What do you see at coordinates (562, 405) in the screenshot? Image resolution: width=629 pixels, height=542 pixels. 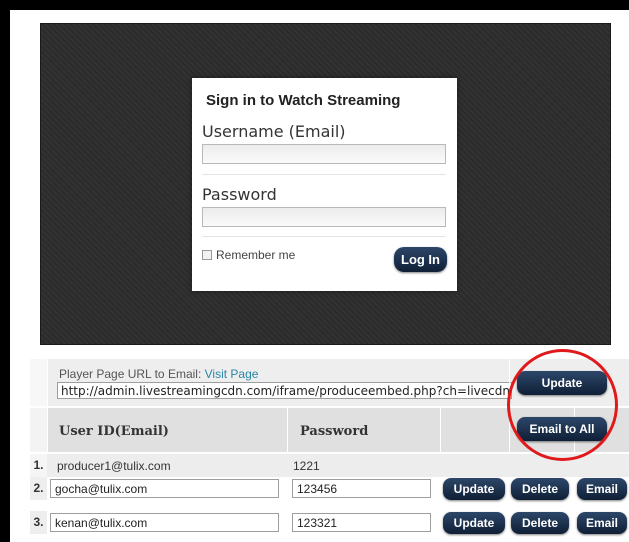 I see `highlight-circle` at bounding box center [562, 405].